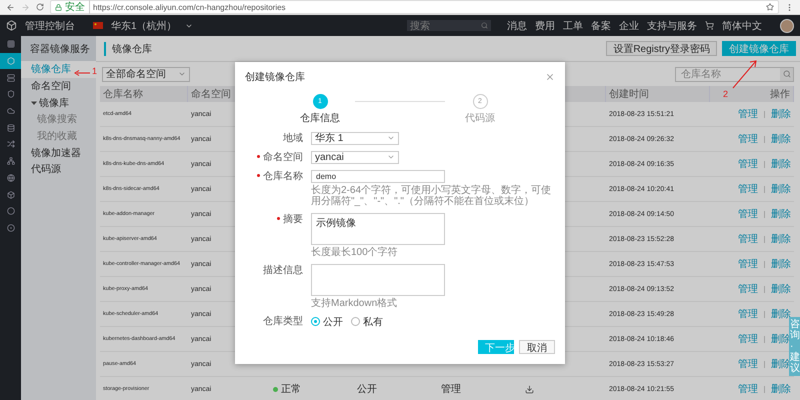 The image size is (800, 400). What do you see at coordinates (759, 48) in the screenshot?
I see `create-button: 创建镜像仓库` at bounding box center [759, 48].